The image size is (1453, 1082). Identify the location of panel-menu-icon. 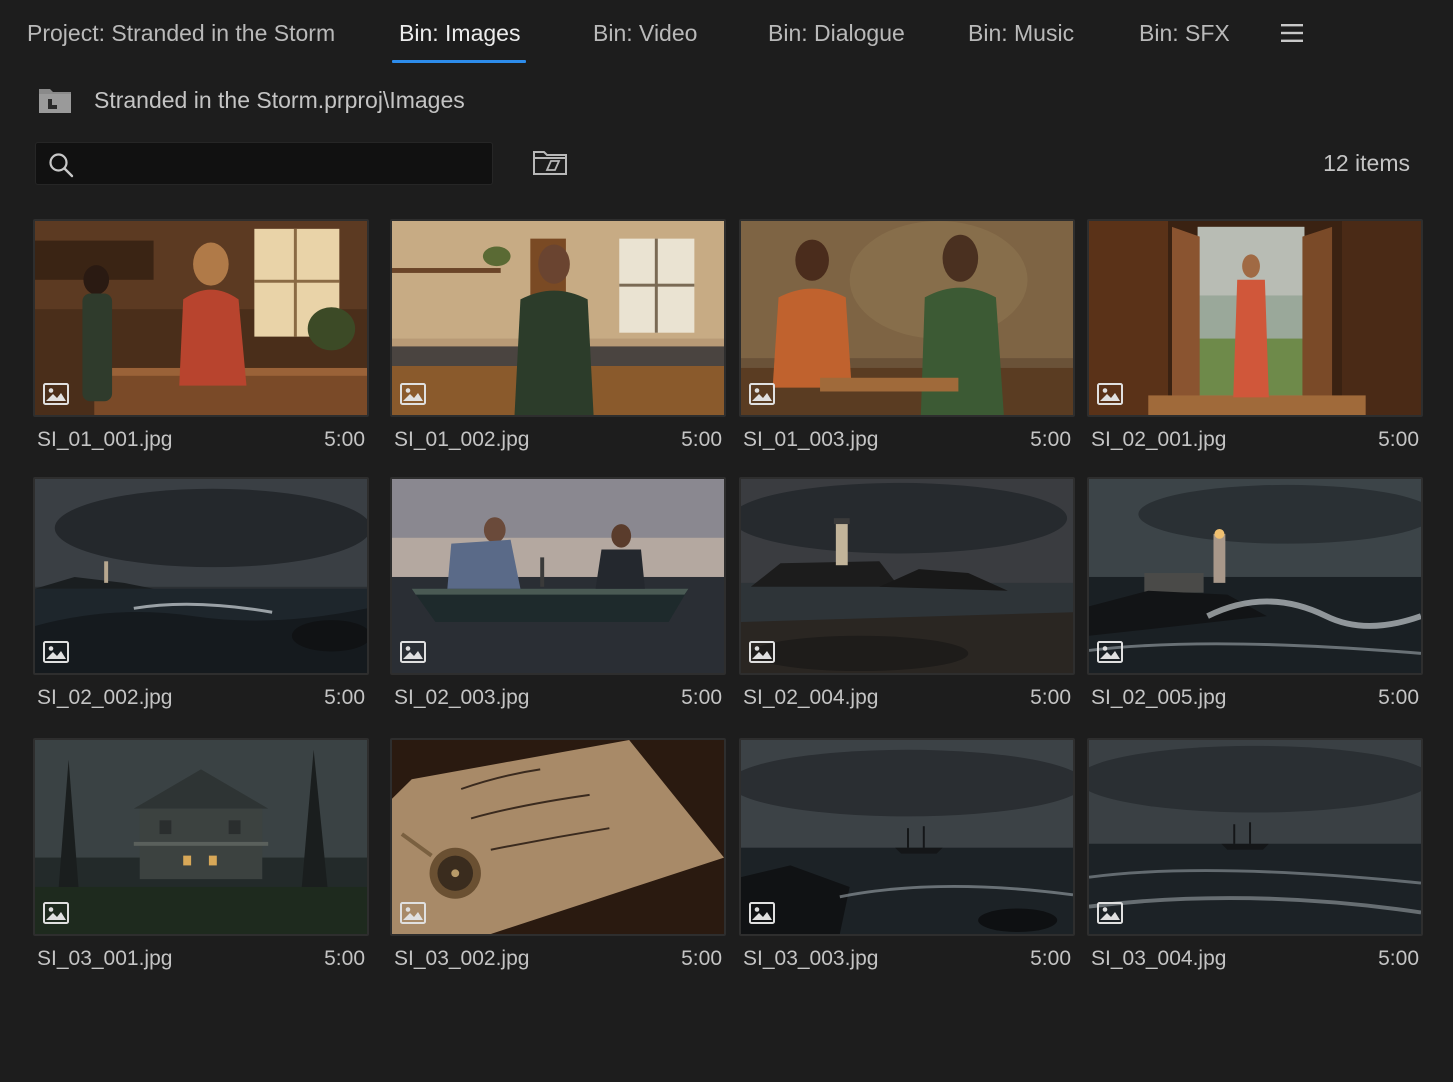
(1292, 33).